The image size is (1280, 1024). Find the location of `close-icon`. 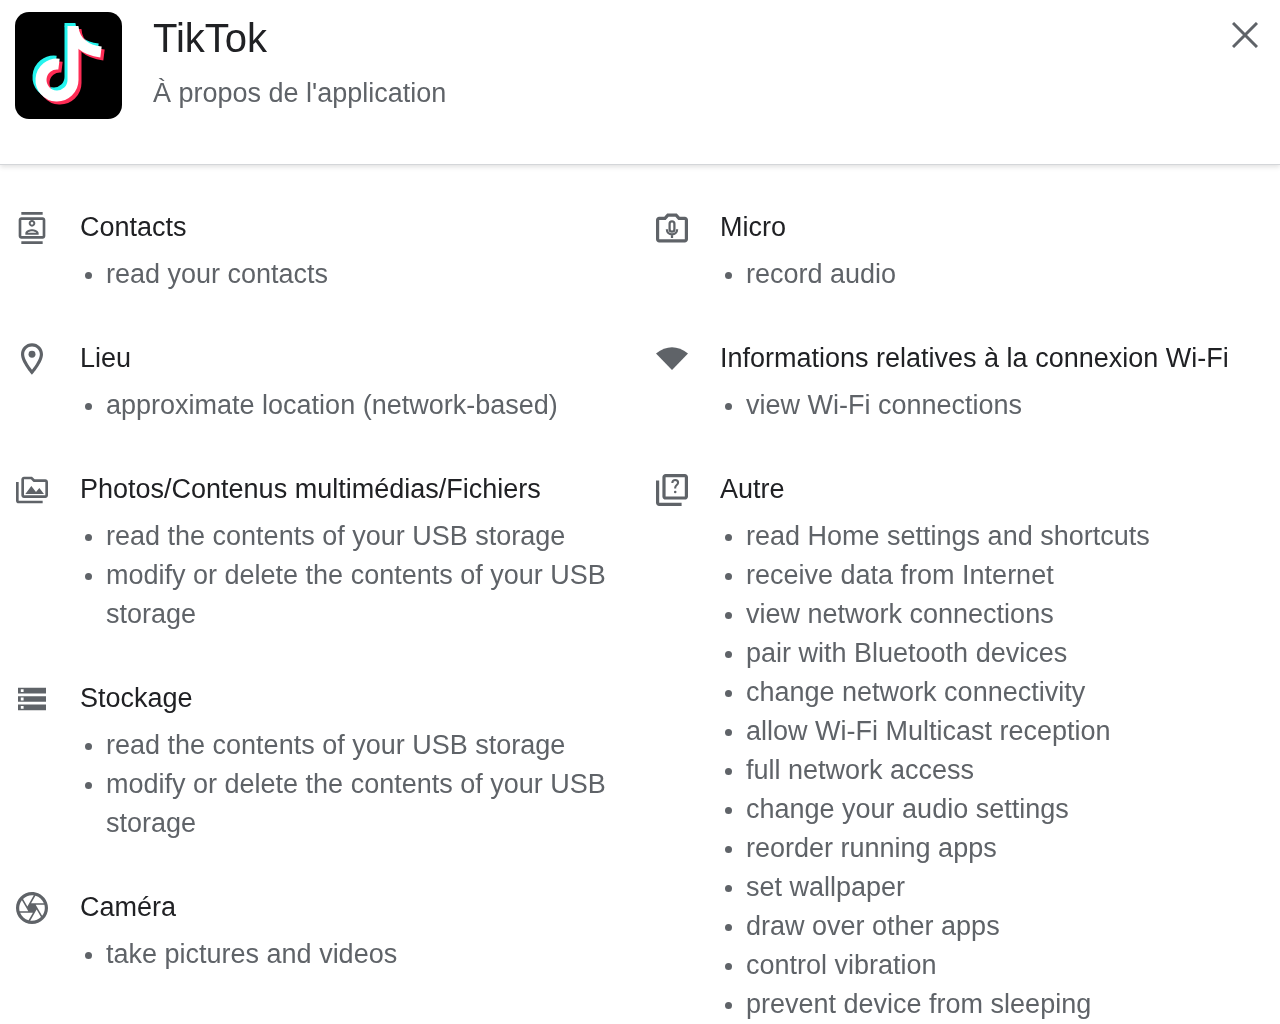

close-icon is located at coordinates (1245, 35).